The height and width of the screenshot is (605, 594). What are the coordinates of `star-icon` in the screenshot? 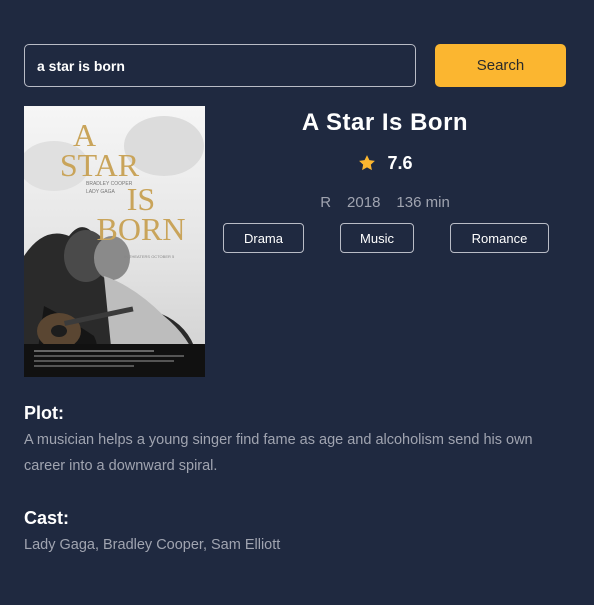 It's located at (367, 163).